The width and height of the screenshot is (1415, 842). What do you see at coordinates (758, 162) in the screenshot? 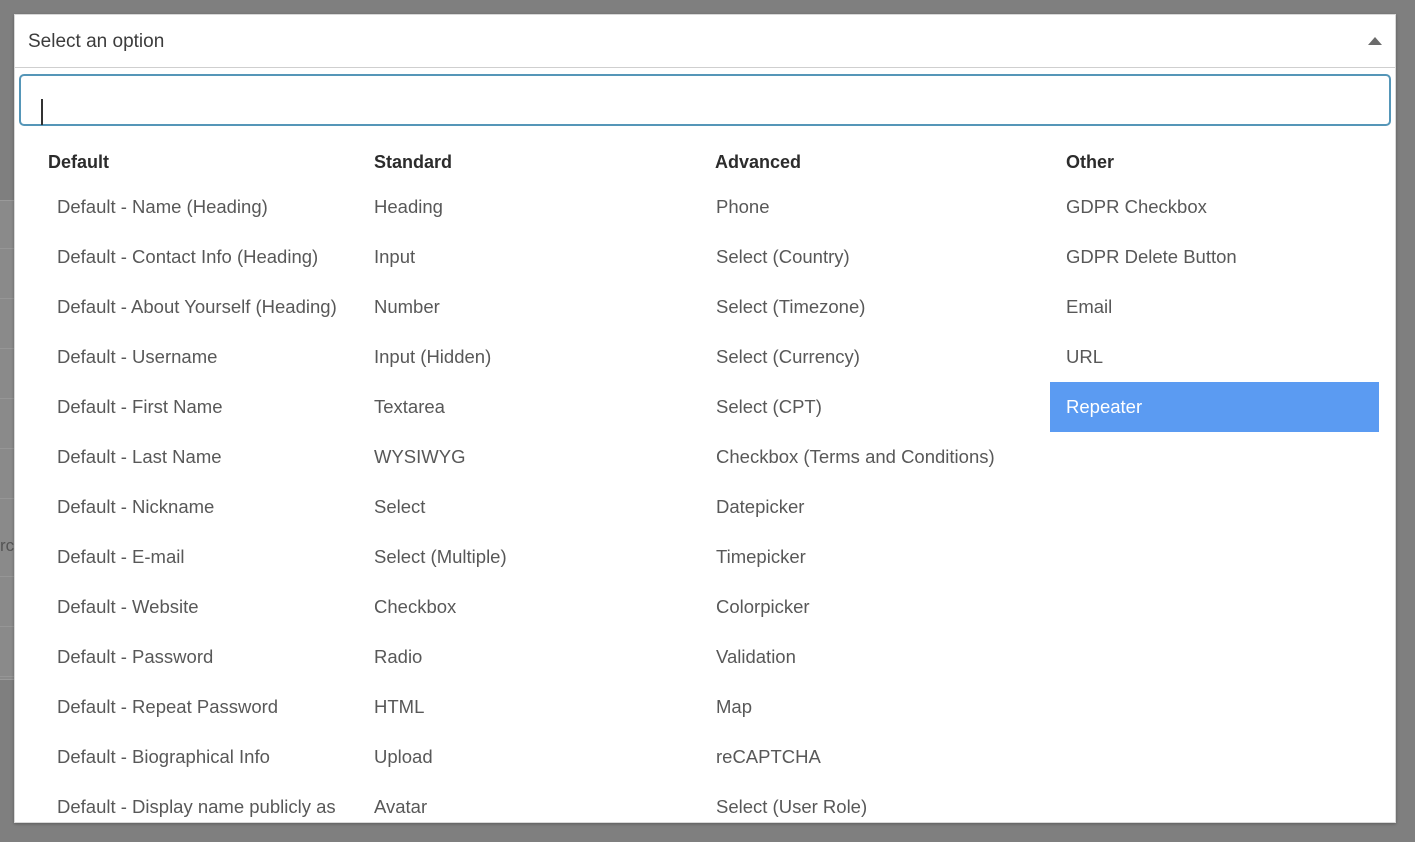
I see `option-group-label: Advanced` at bounding box center [758, 162].